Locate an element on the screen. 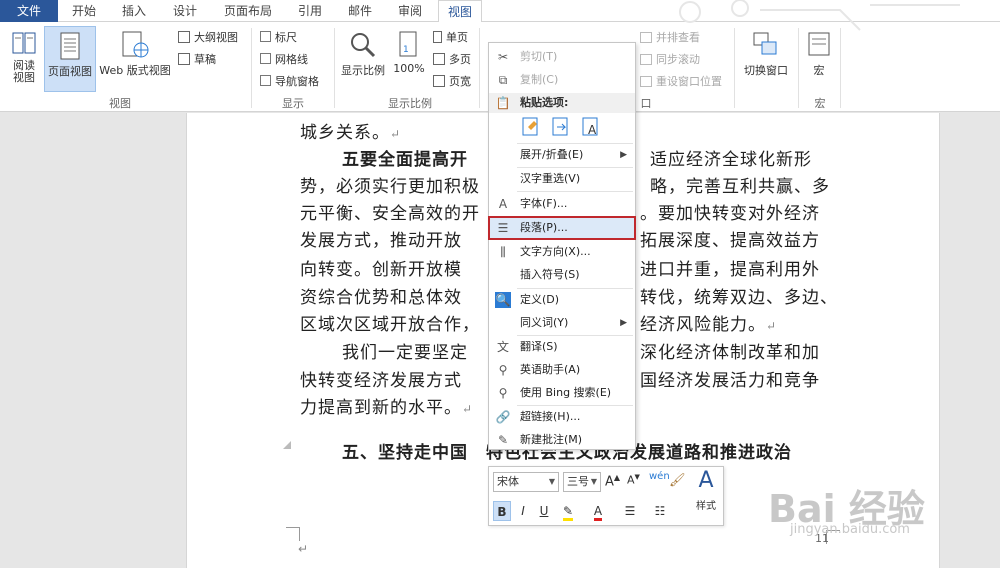 This screenshot has width=1000, height=568. doc-line: 势，必须实行更加积极 is located at coordinates (390, 184).